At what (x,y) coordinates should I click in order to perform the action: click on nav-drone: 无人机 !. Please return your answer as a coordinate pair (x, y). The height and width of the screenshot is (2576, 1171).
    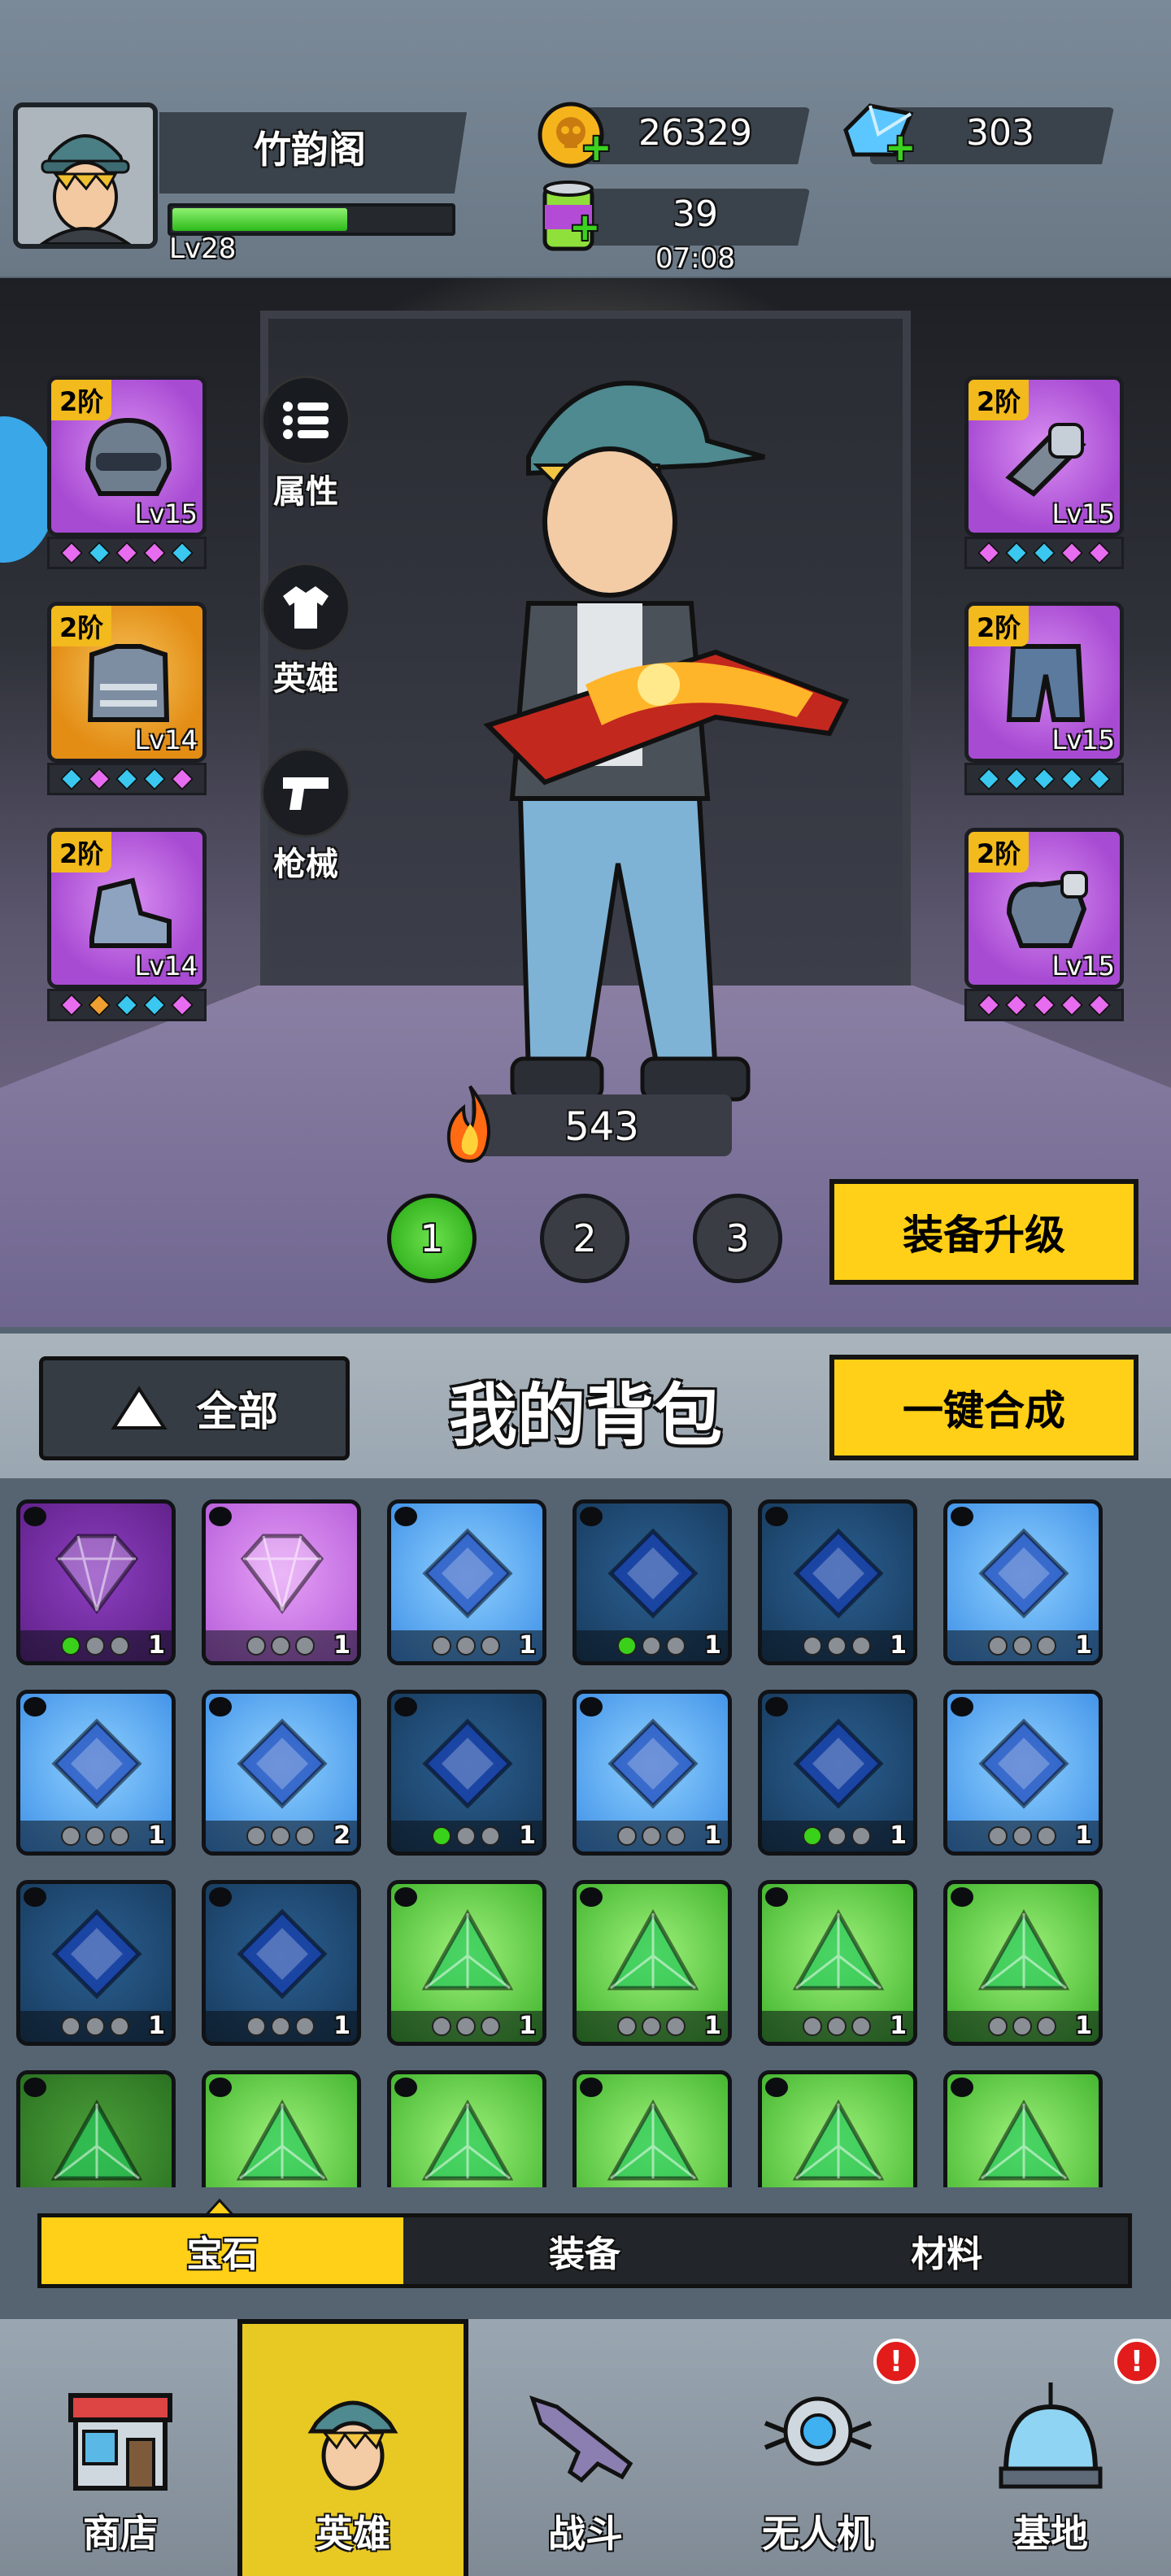
    Looking at the image, I should click on (819, 2448).